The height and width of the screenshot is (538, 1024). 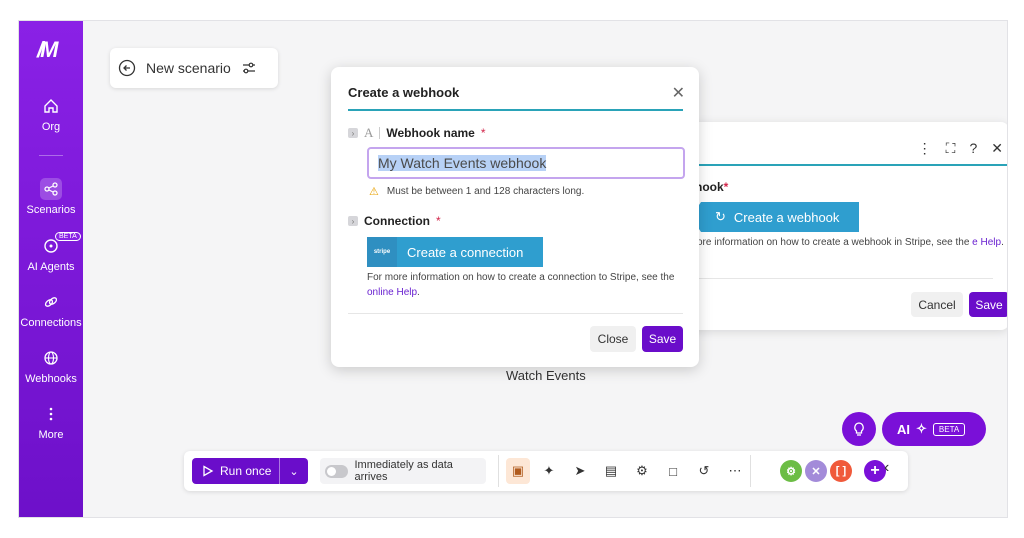 What do you see at coordinates (973, 148) in the screenshot?
I see `help-icon: ?` at bounding box center [973, 148].